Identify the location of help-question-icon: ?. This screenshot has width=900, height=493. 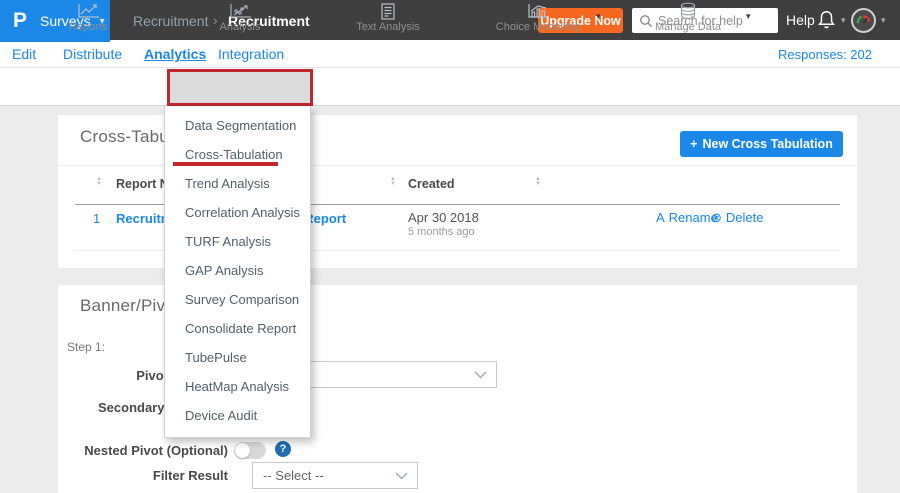
(283, 449).